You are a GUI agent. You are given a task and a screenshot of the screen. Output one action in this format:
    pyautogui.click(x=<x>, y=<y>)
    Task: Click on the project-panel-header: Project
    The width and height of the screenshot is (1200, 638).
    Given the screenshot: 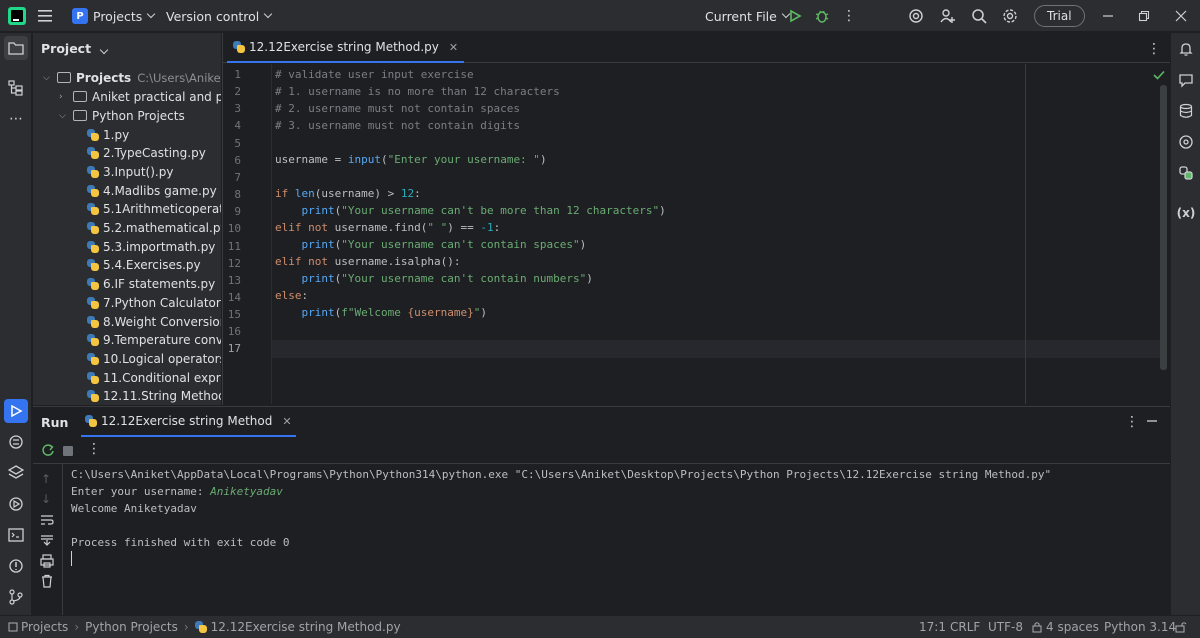 What is the action you would take?
    pyautogui.click(x=75, y=48)
    